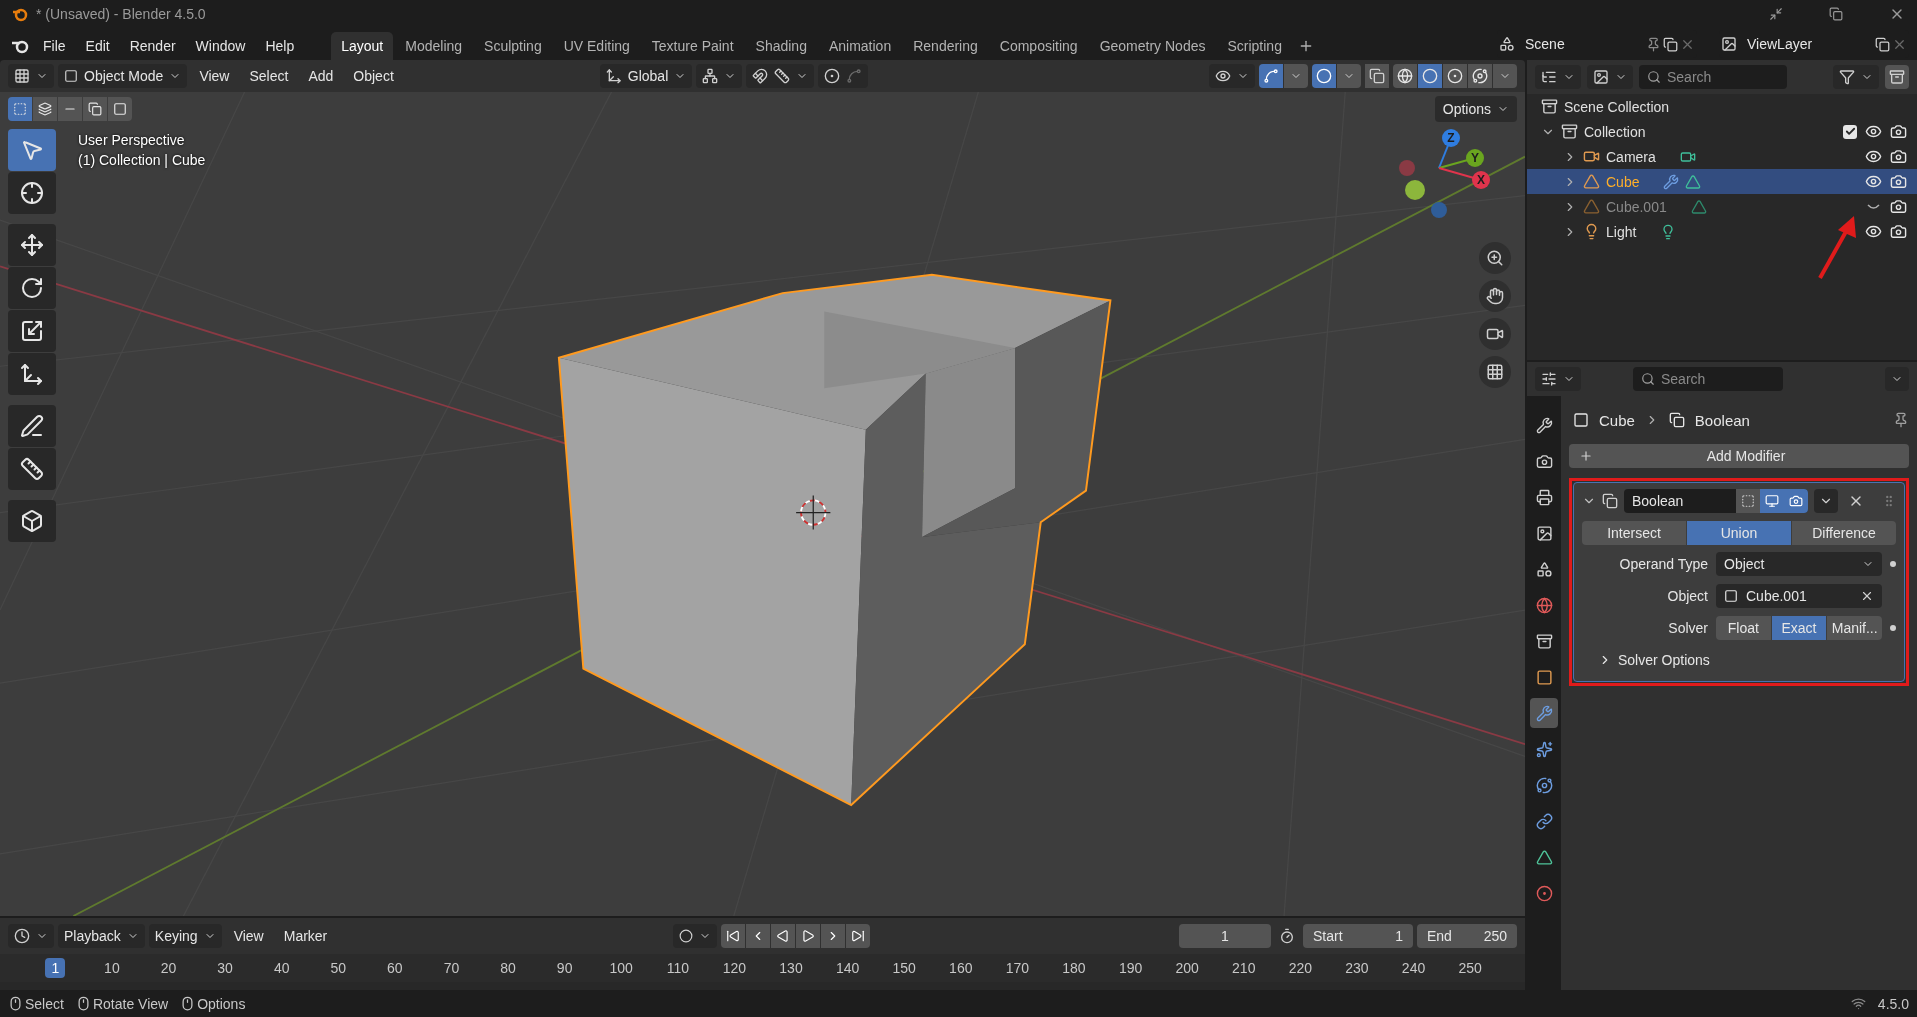 The height and width of the screenshot is (1017, 1917). Describe the element at coordinates (1687, 628) in the screenshot. I see `field-label: Solver` at that location.